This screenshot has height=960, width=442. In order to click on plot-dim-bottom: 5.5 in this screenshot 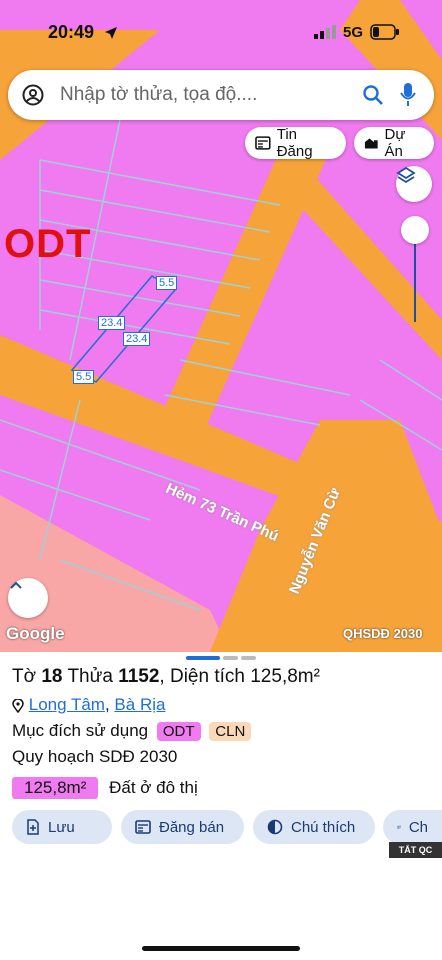, I will do `click(84, 377)`.